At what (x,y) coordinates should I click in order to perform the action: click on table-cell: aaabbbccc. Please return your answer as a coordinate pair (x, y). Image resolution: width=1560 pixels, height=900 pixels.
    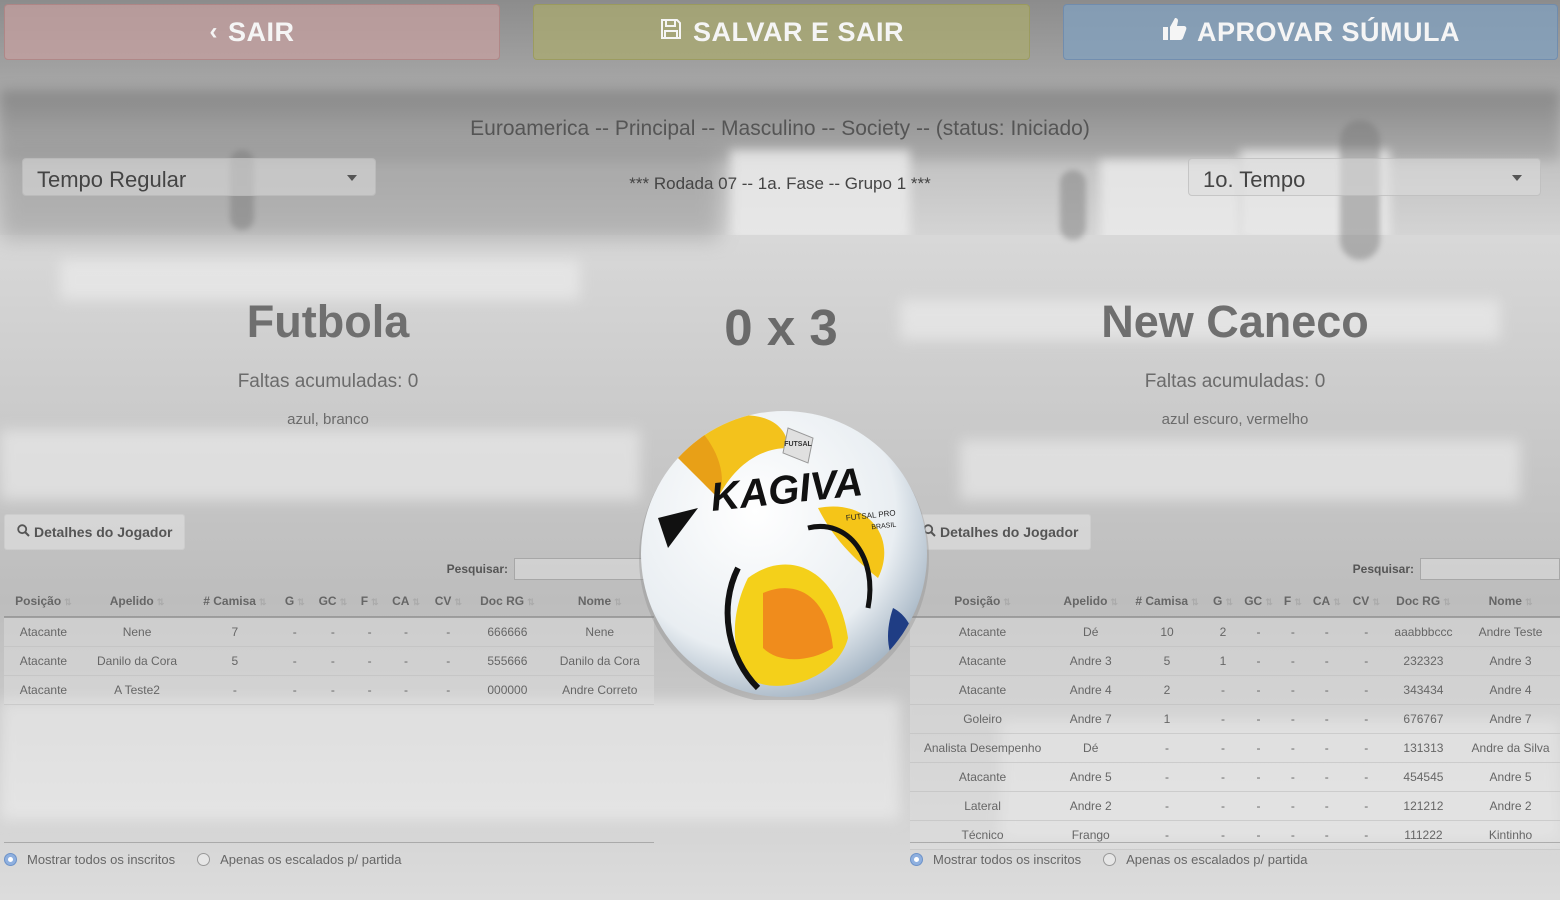
    Looking at the image, I should click on (1423, 632).